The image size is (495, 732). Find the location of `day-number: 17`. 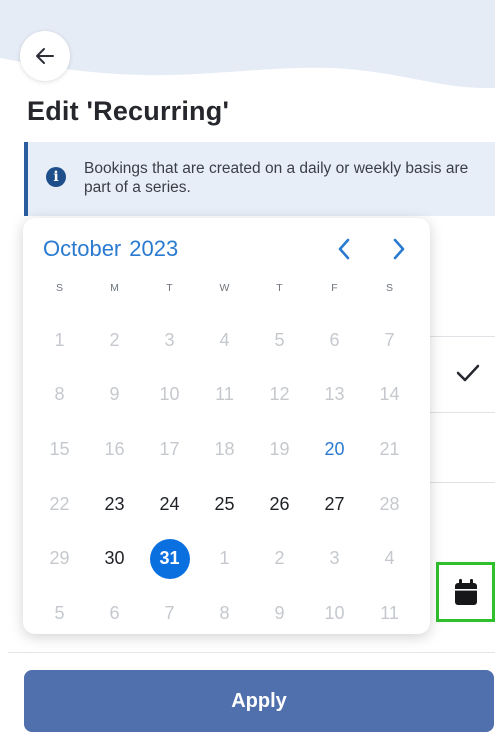

day-number: 17 is located at coordinates (169, 448).